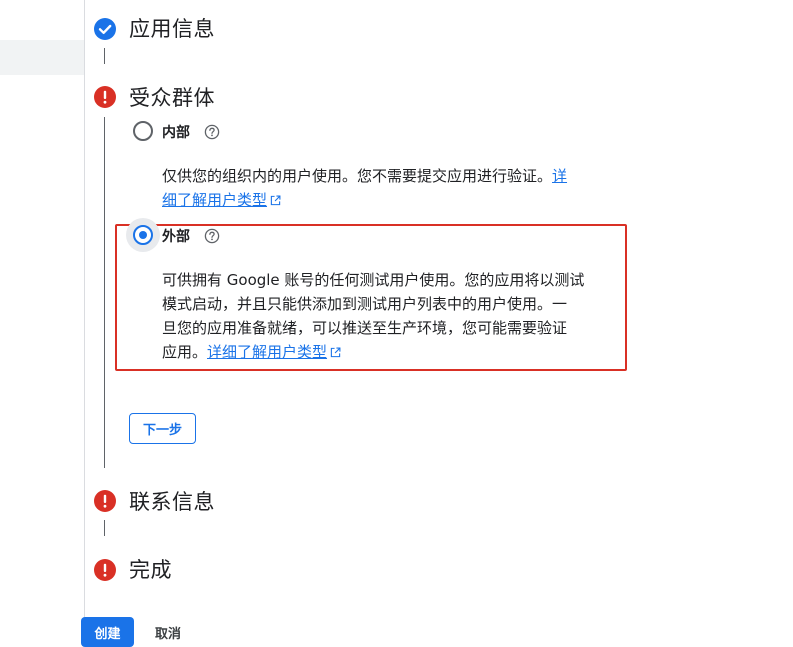 This screenshot has width=793, height=647. I want to click on external-desc-line1: 可供拥有 Google 账号的任何测试用户使用。您的应用将以测试, so click(373, 280).